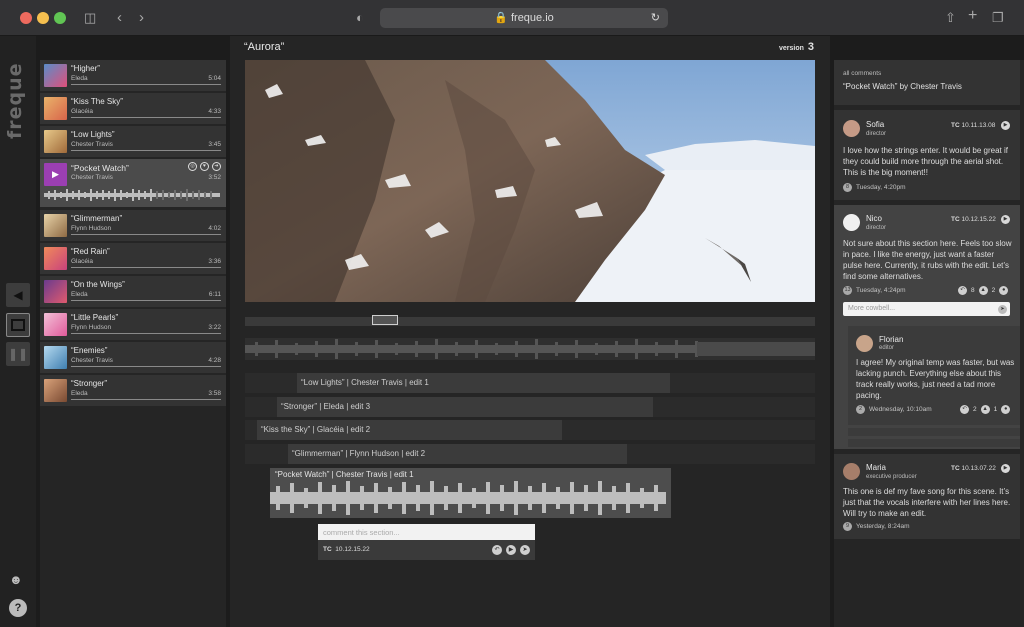 The width and height of the screenshot is (1024, 627). What do you see at coordinates (950, 18) in the screenshot?
I see `share-icon: ⇧` at bounding box center [950, 18].